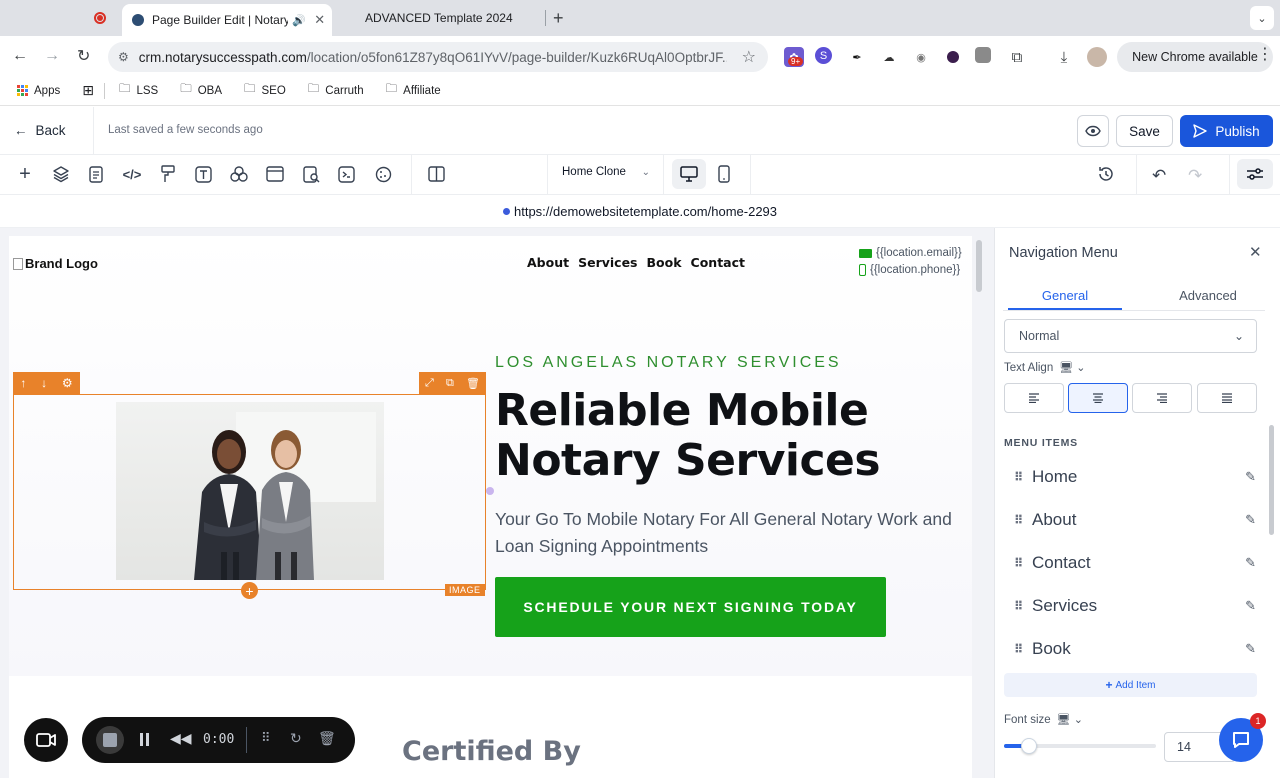  What do you see at coordinates (23, 383) in the screenshot?
I see `move-up-icon: ↑` at bounding box center [23, 383].